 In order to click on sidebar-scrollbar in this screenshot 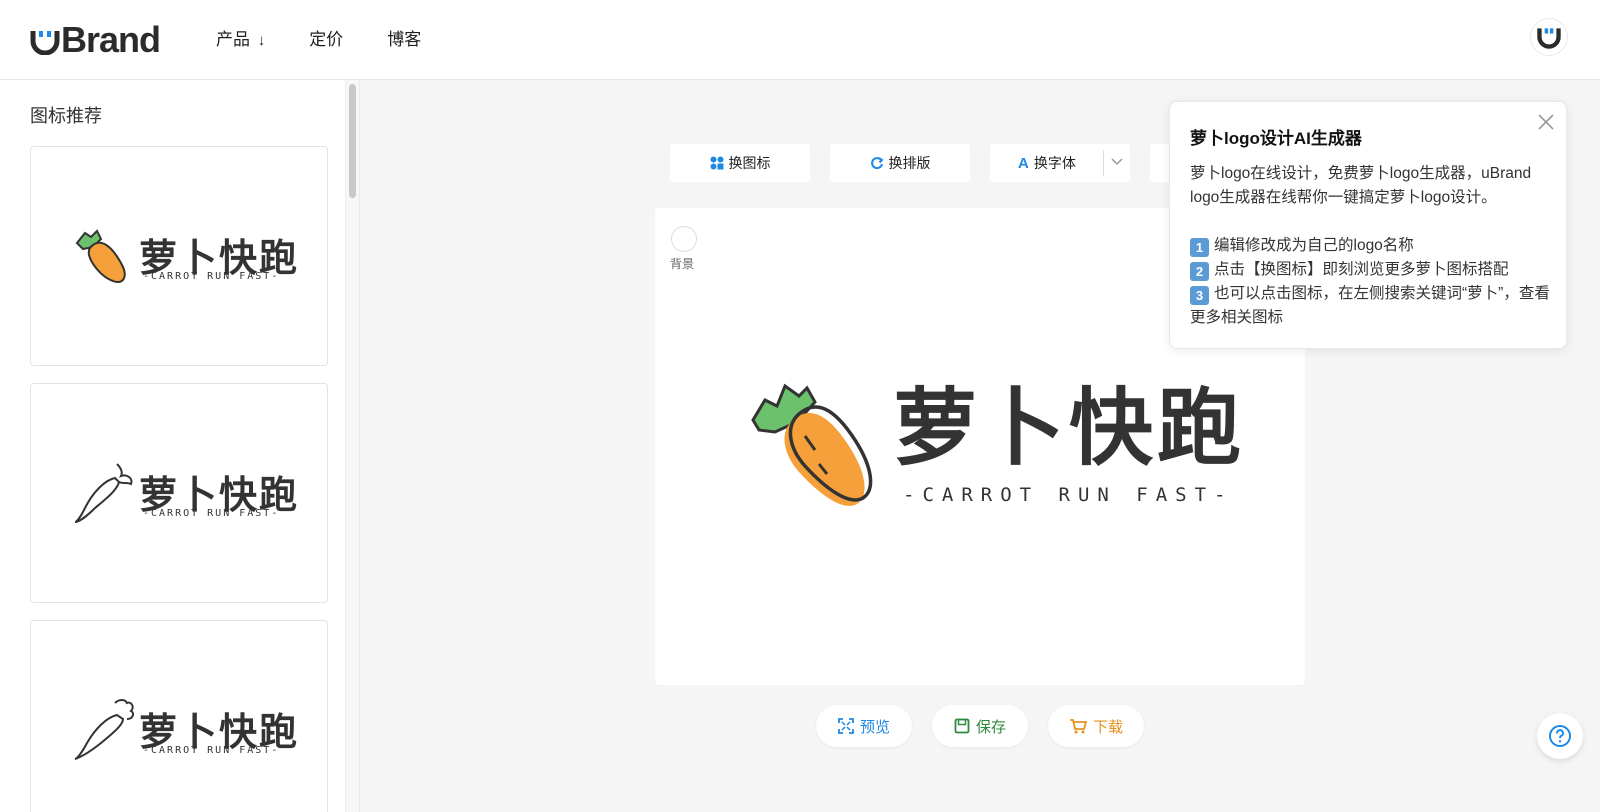, I will do `click(352, 446)`.